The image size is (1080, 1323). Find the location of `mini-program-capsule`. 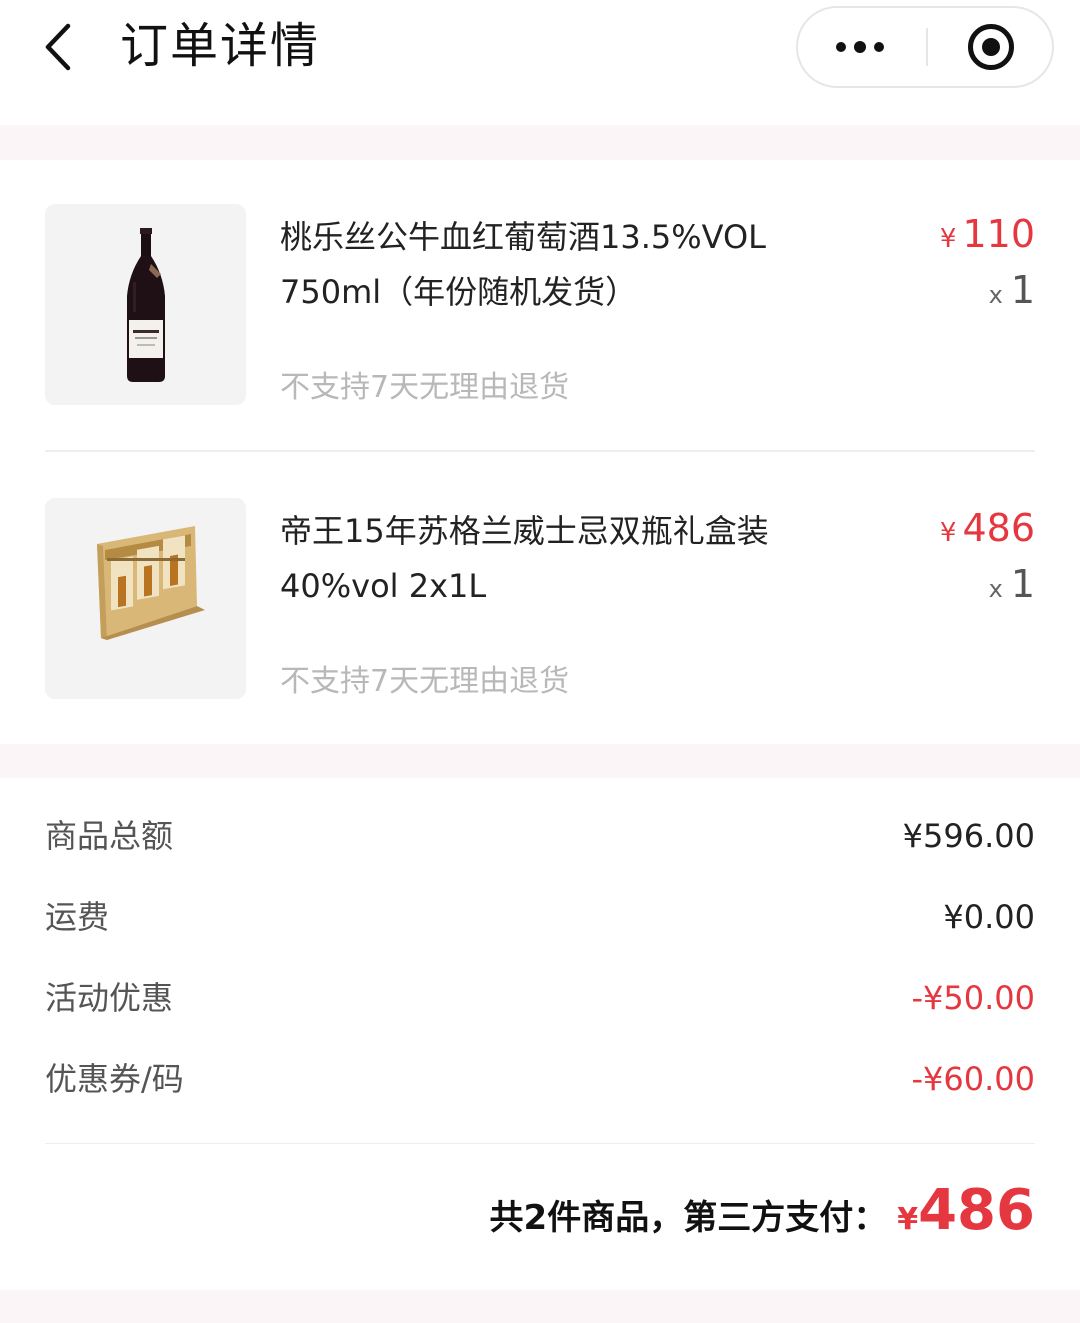

mini-program-capsule is located at coordinates (925, 47).